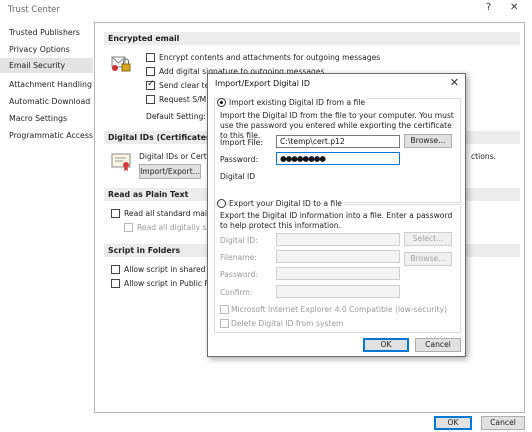 The height and width of the screenshot is (432, 532). I want to click on confirm-label: Confirm:, so click(236, 292).